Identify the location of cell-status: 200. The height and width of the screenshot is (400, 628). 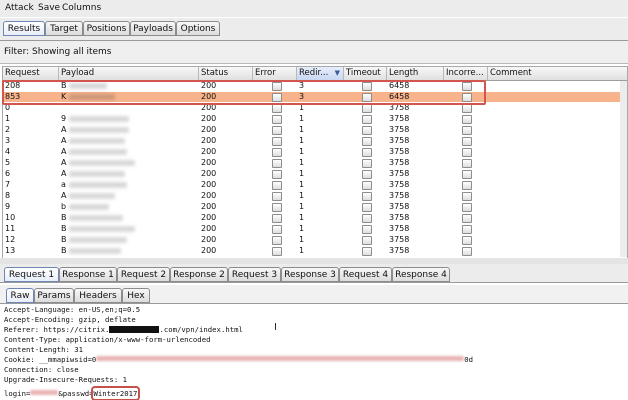
(209, 151).